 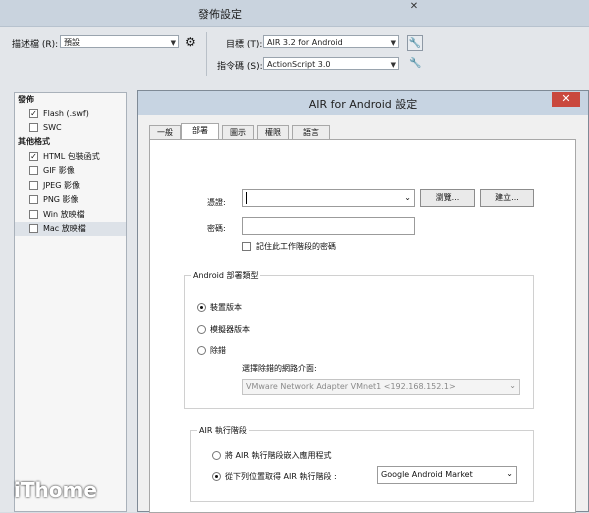 I want to click on publish-close-icon: ✕, so click(x=414, y=8).